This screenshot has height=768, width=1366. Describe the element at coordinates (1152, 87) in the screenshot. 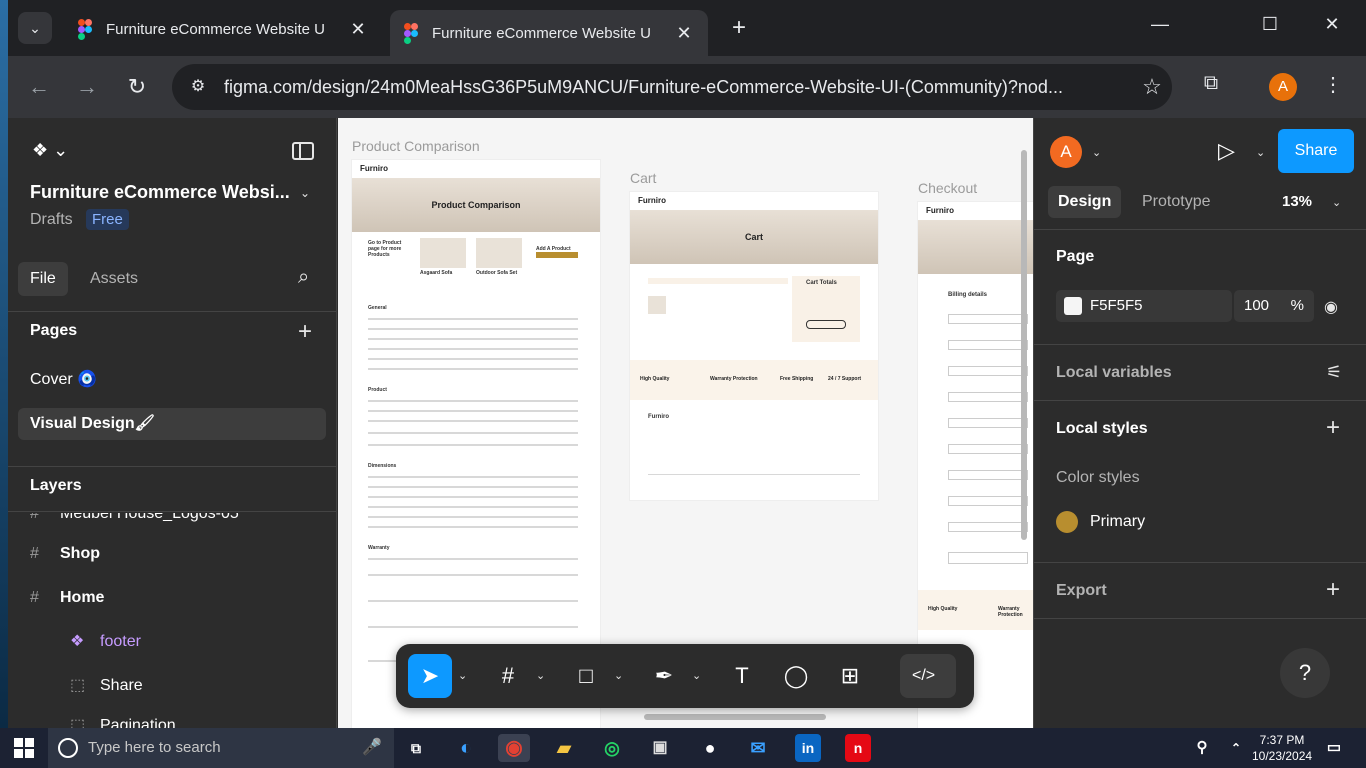

I see `bookmark-star-icon: ☆` at that location.